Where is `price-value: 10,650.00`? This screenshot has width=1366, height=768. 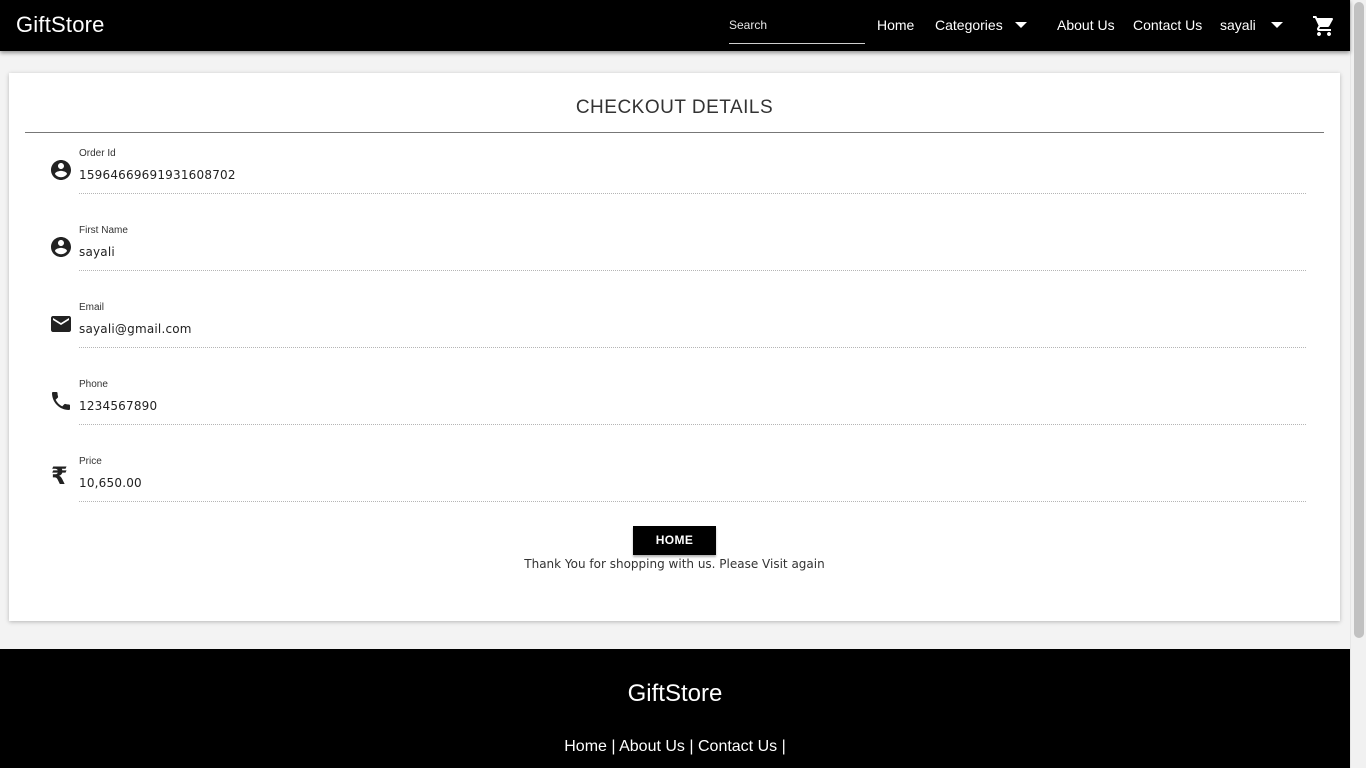
price-value: 10,650.00 is located at coordinates (110, 483).